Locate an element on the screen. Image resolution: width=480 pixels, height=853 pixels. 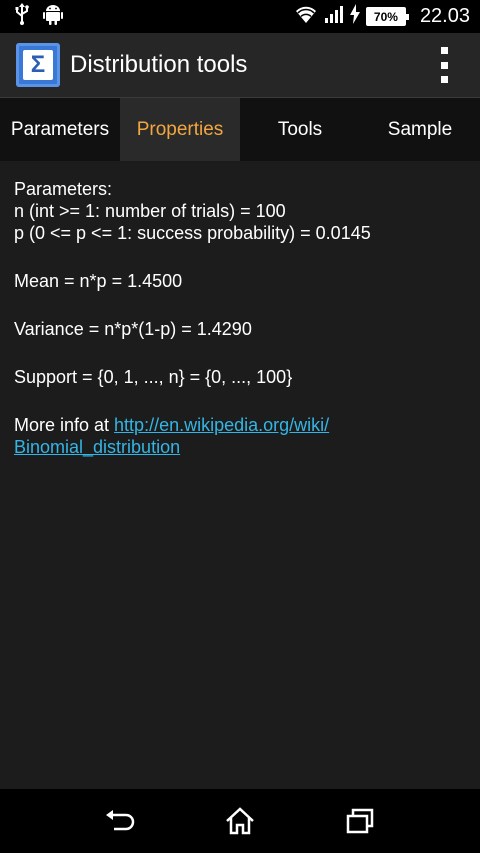
parameter-n: n (int >= 1: number of trials) = 100 is located at coordinates (150, 211).